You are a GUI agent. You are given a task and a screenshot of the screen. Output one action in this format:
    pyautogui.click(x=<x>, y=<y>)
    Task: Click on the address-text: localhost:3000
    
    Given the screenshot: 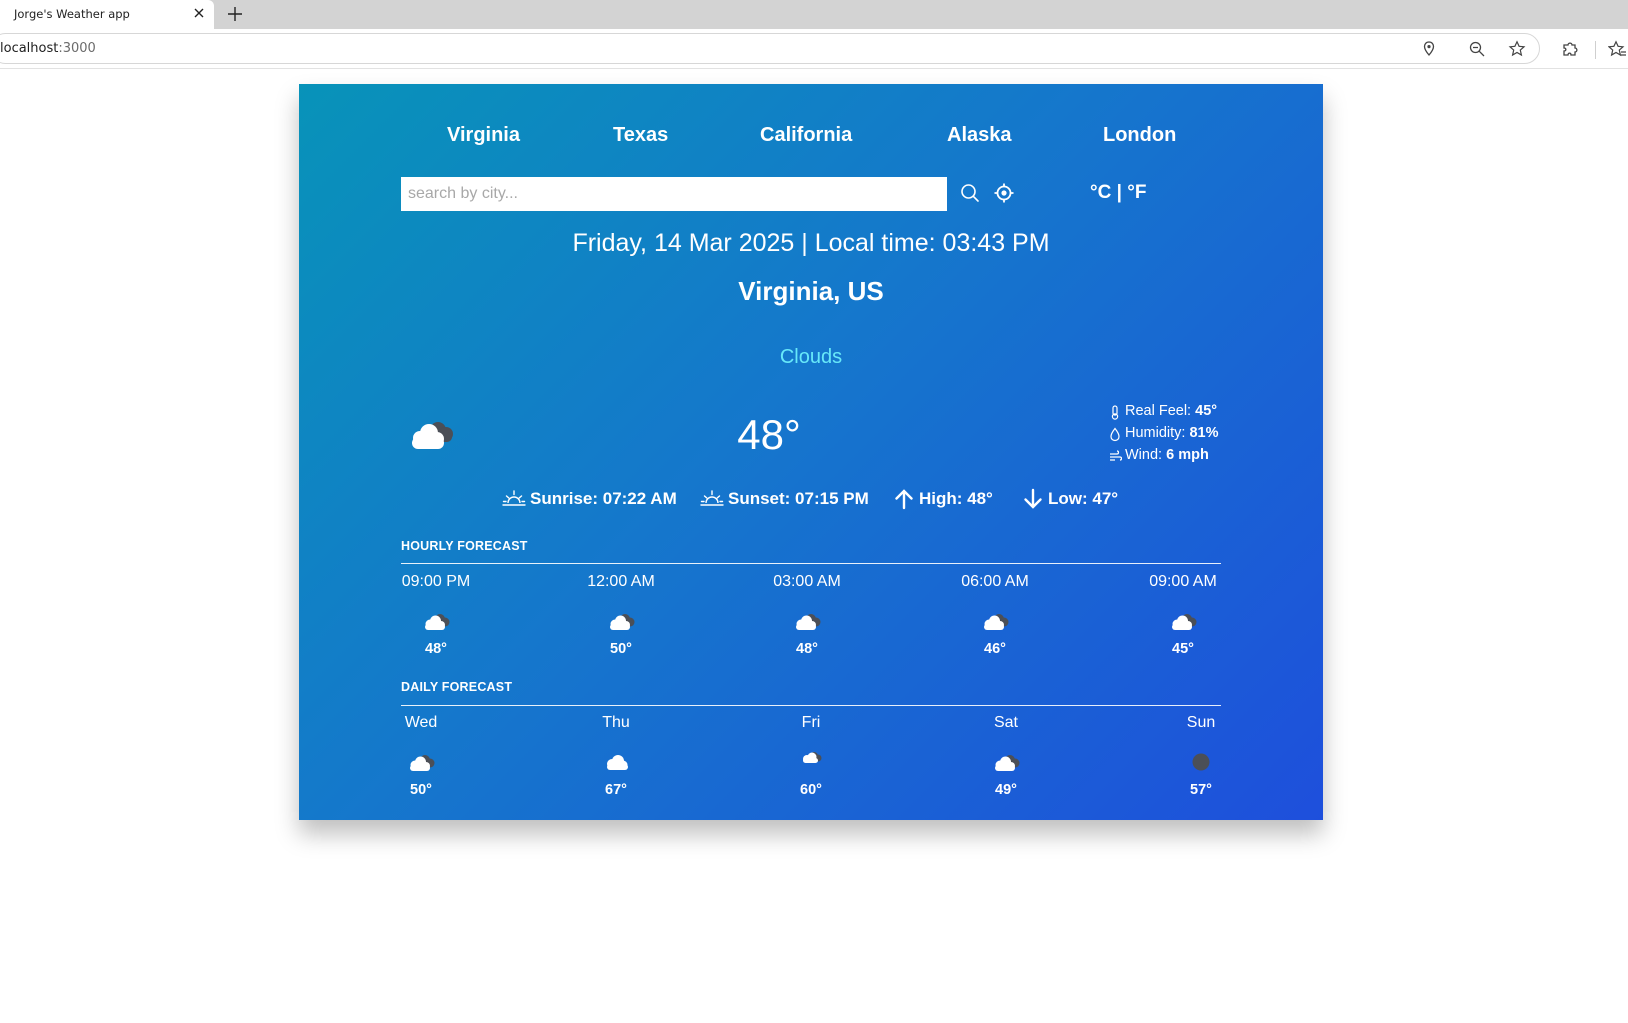 What is the action you would take?
    pyautogui.click(x=48, y=48)
    